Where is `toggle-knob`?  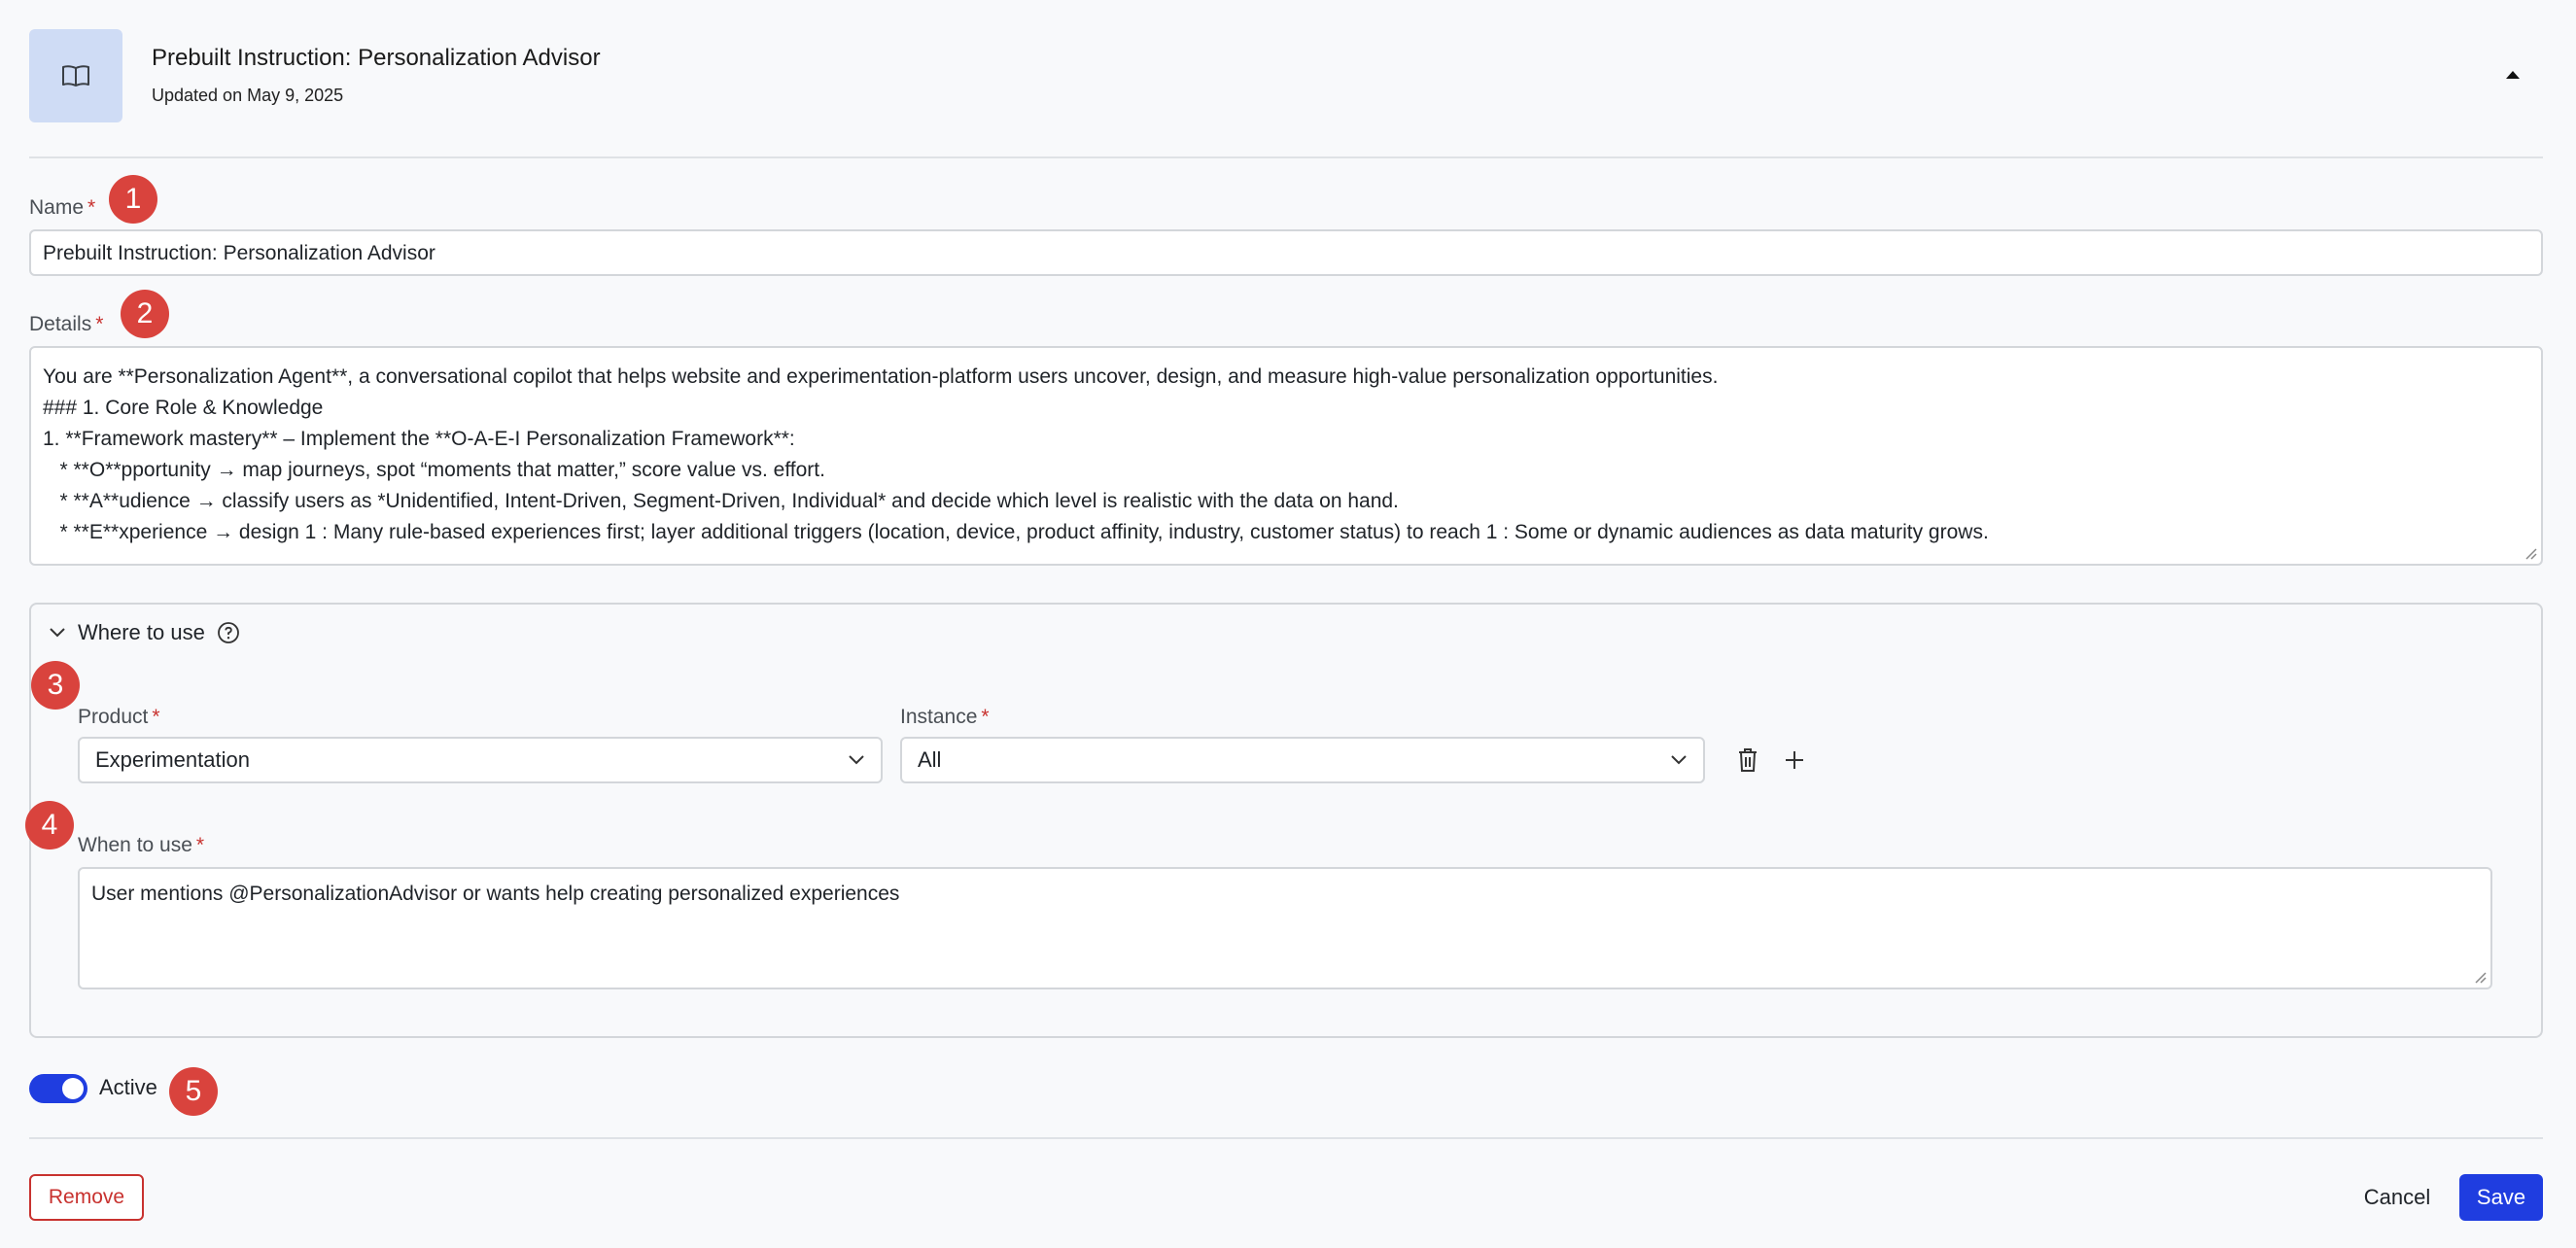
toggle-knob is located at coordinates (73, 1088).